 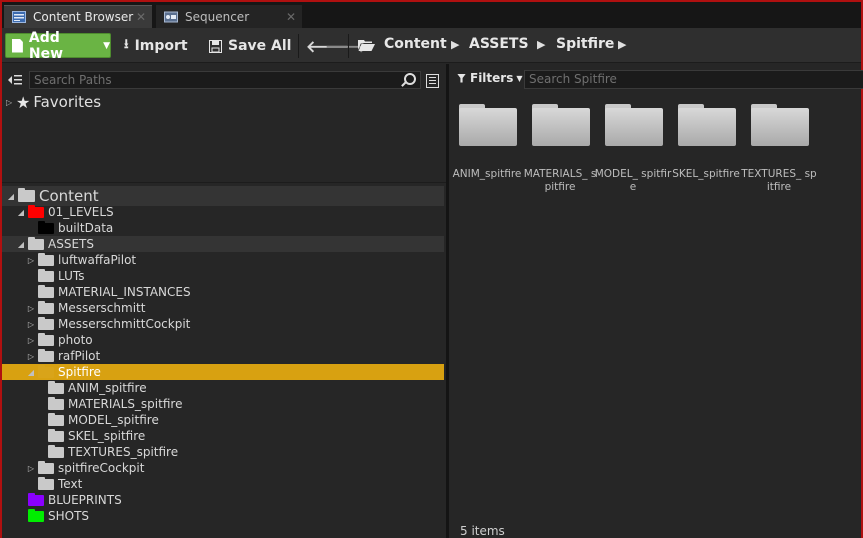 What do you see at coordinates (223, 420) in the screenshot?
I see `tree-folder-row: MODEL_spitfire` at bounding box center [223, 420].